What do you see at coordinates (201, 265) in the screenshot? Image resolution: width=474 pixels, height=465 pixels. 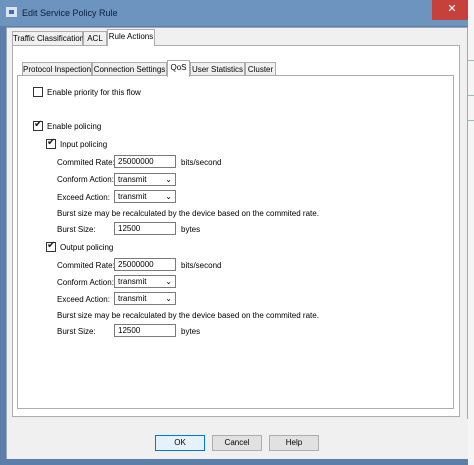 I see `output-rate-unit: bits/second` at bounding box center [201, 265].